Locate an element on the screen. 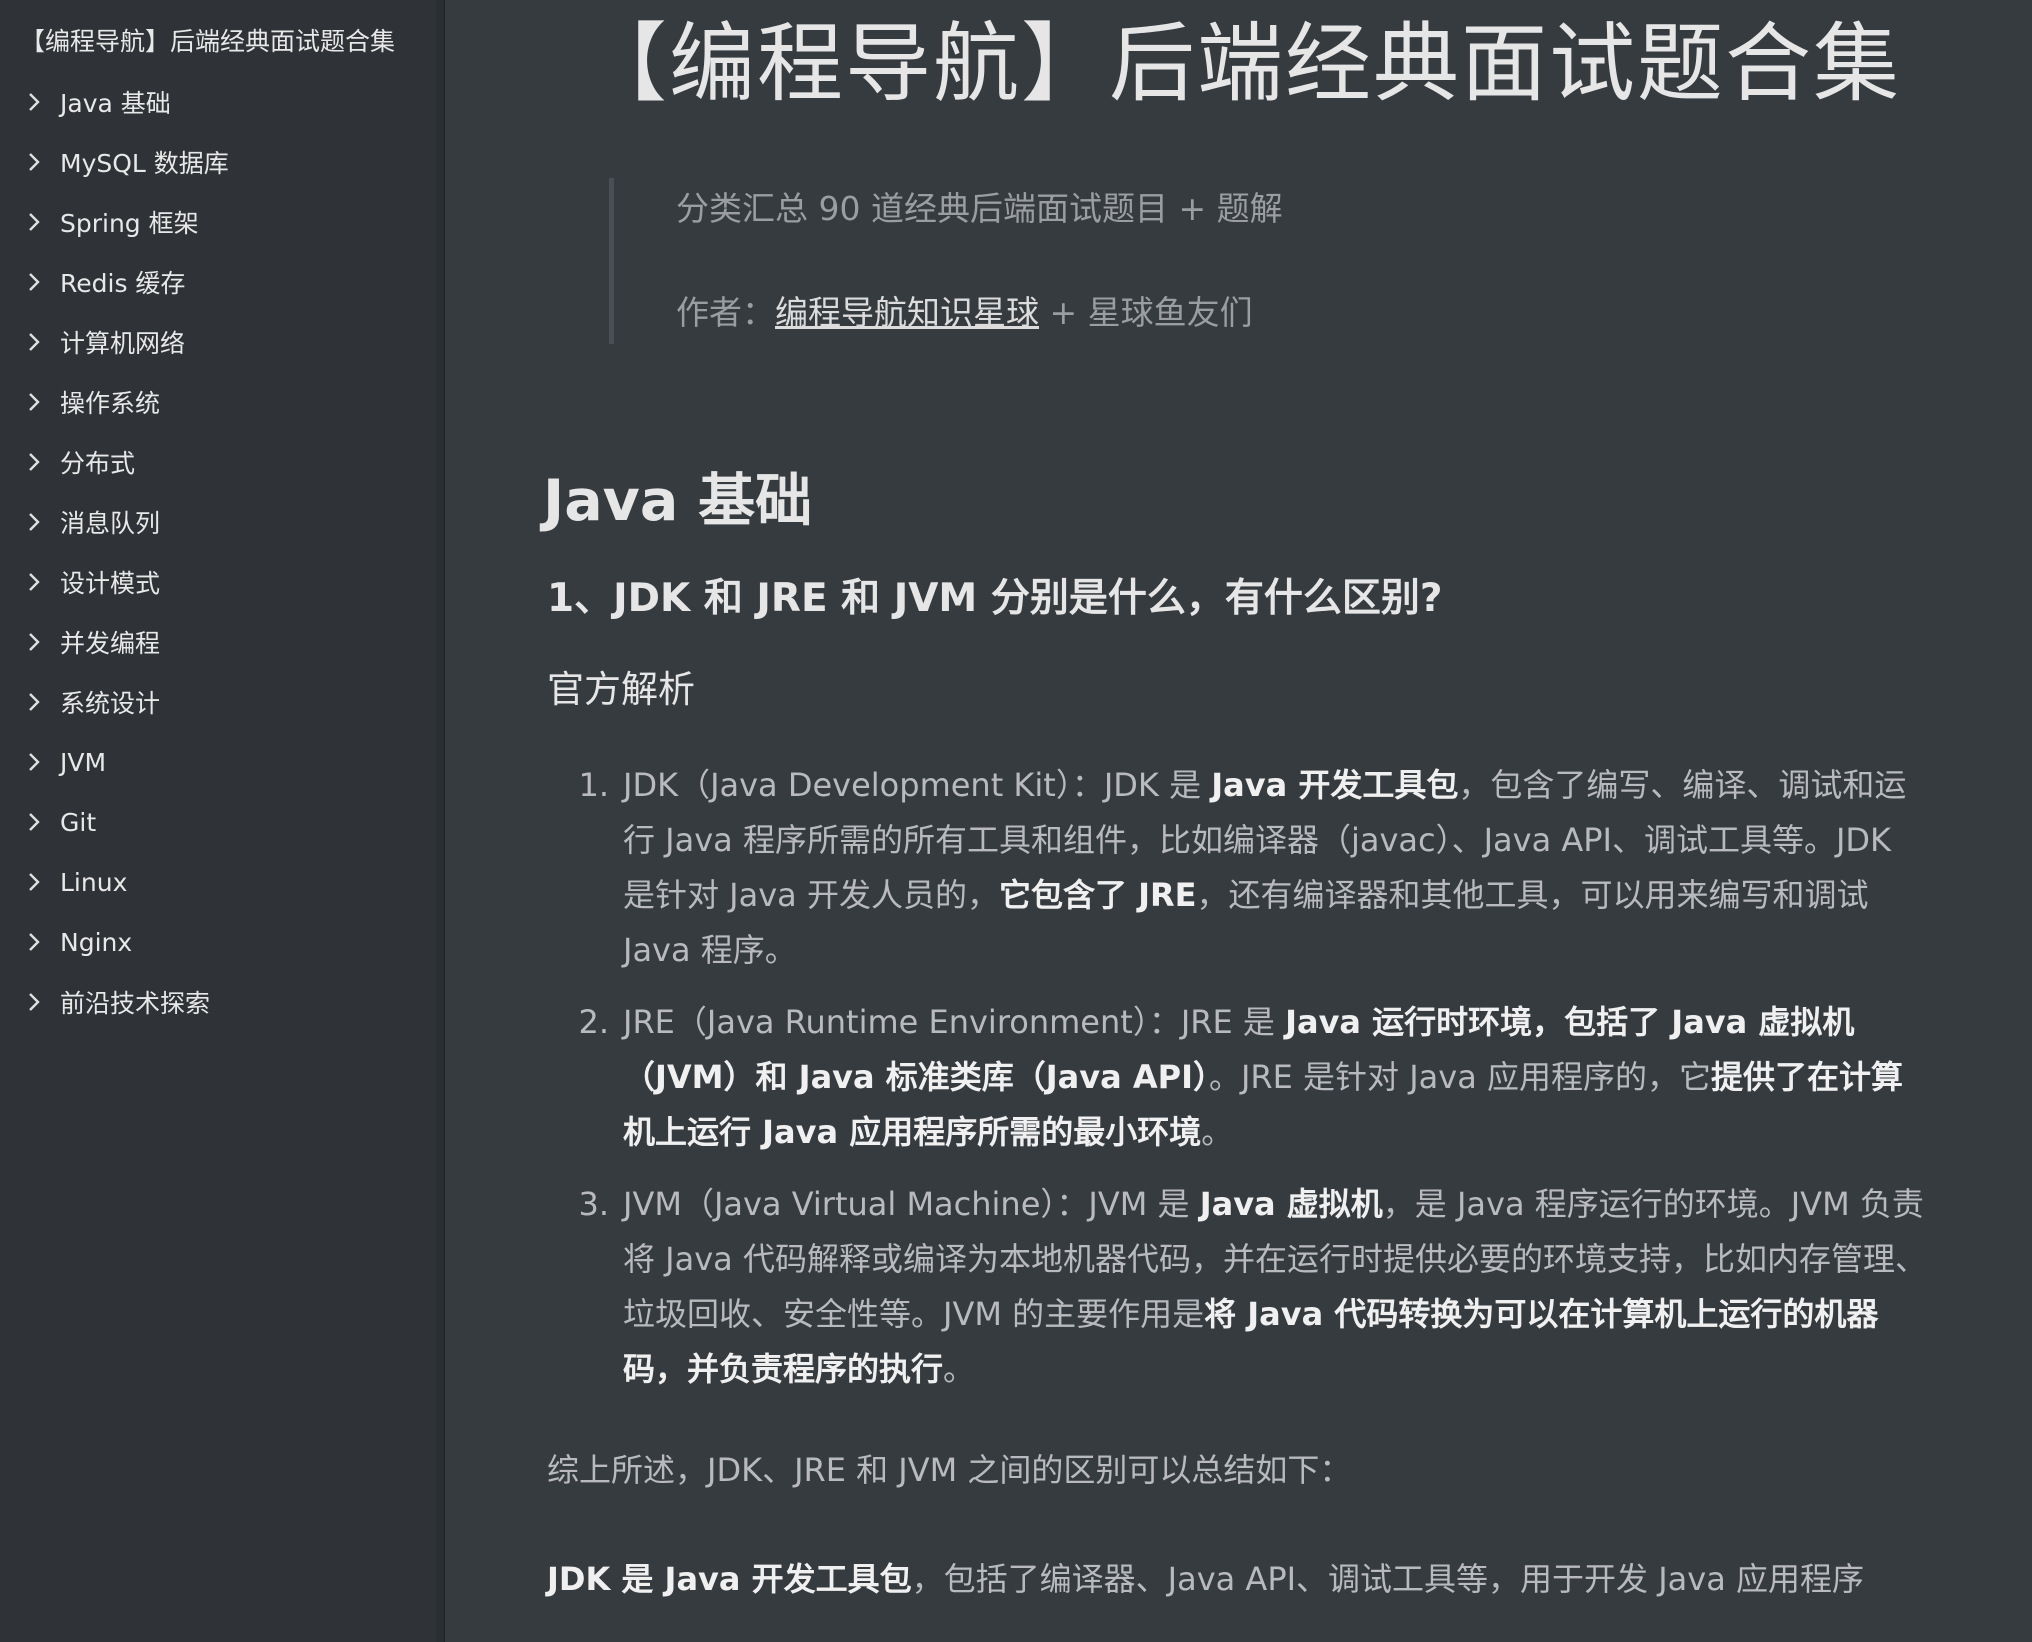  toc-item-label: 设计模式 is located at coordinates (110, 583).